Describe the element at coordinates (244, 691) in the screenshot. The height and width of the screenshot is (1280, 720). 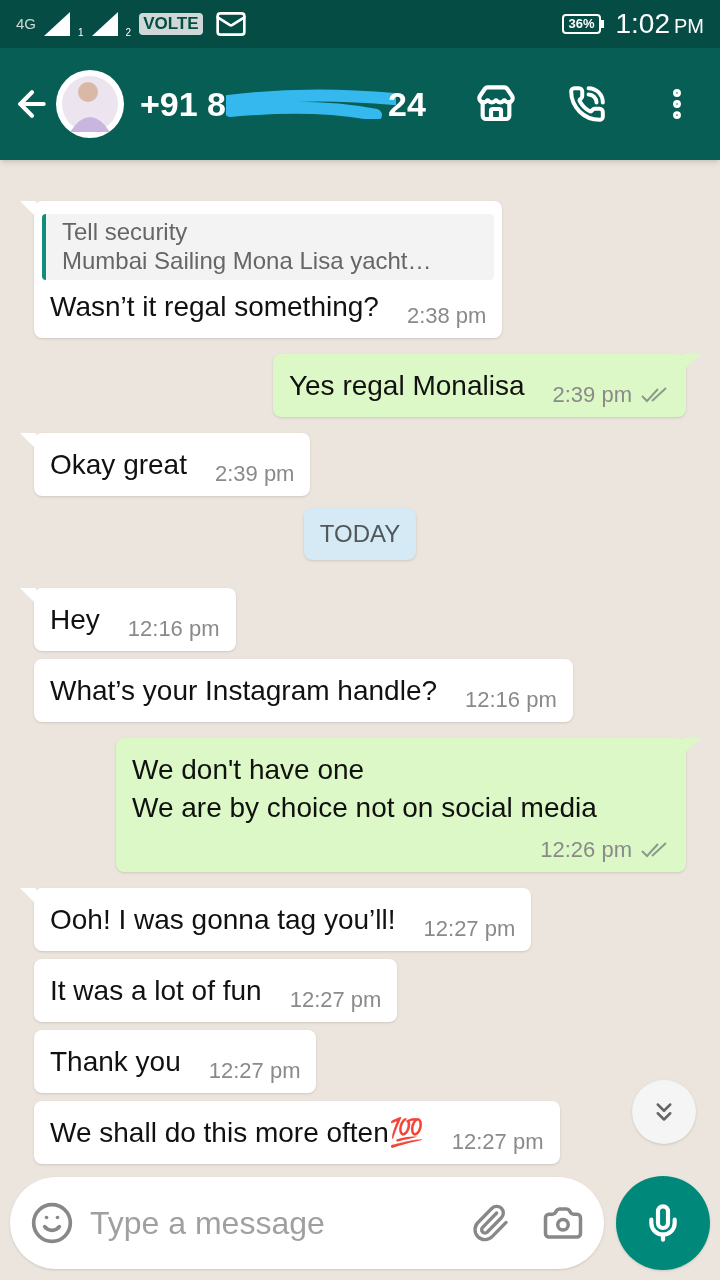
I see `message-text: What’s your Instagram handle?` at that location.